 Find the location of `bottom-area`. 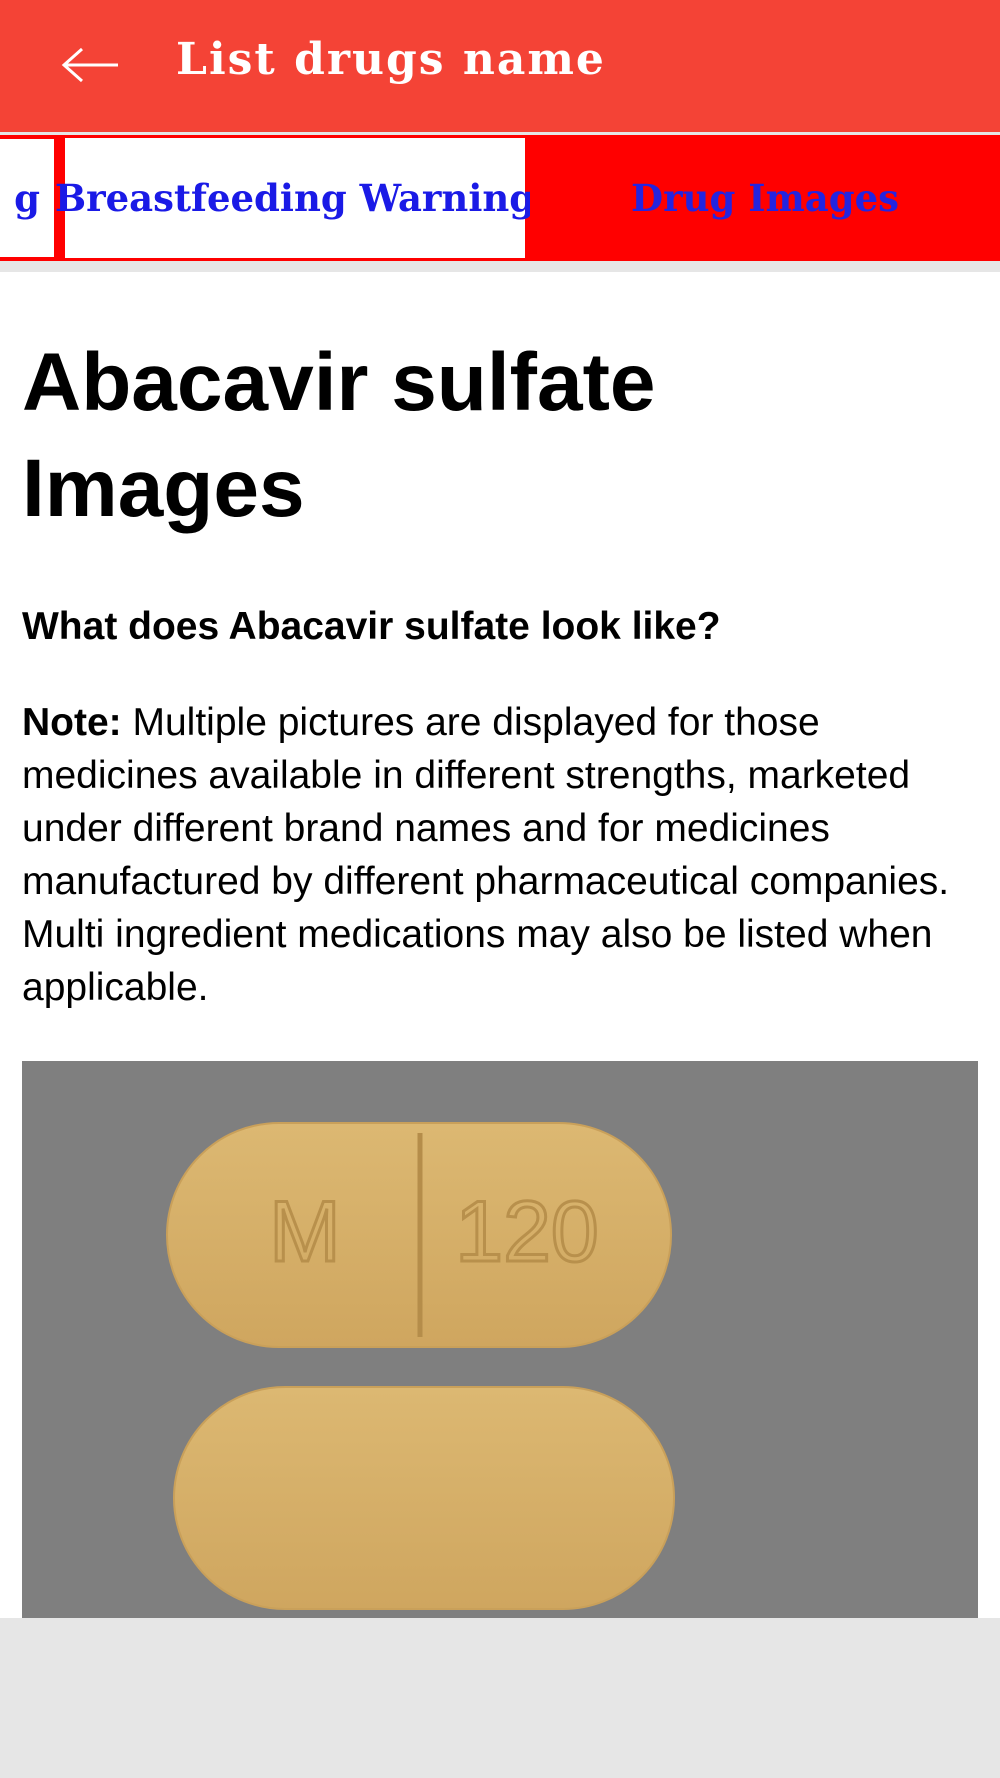

bottom-area is located at coordinates (500, 1698).